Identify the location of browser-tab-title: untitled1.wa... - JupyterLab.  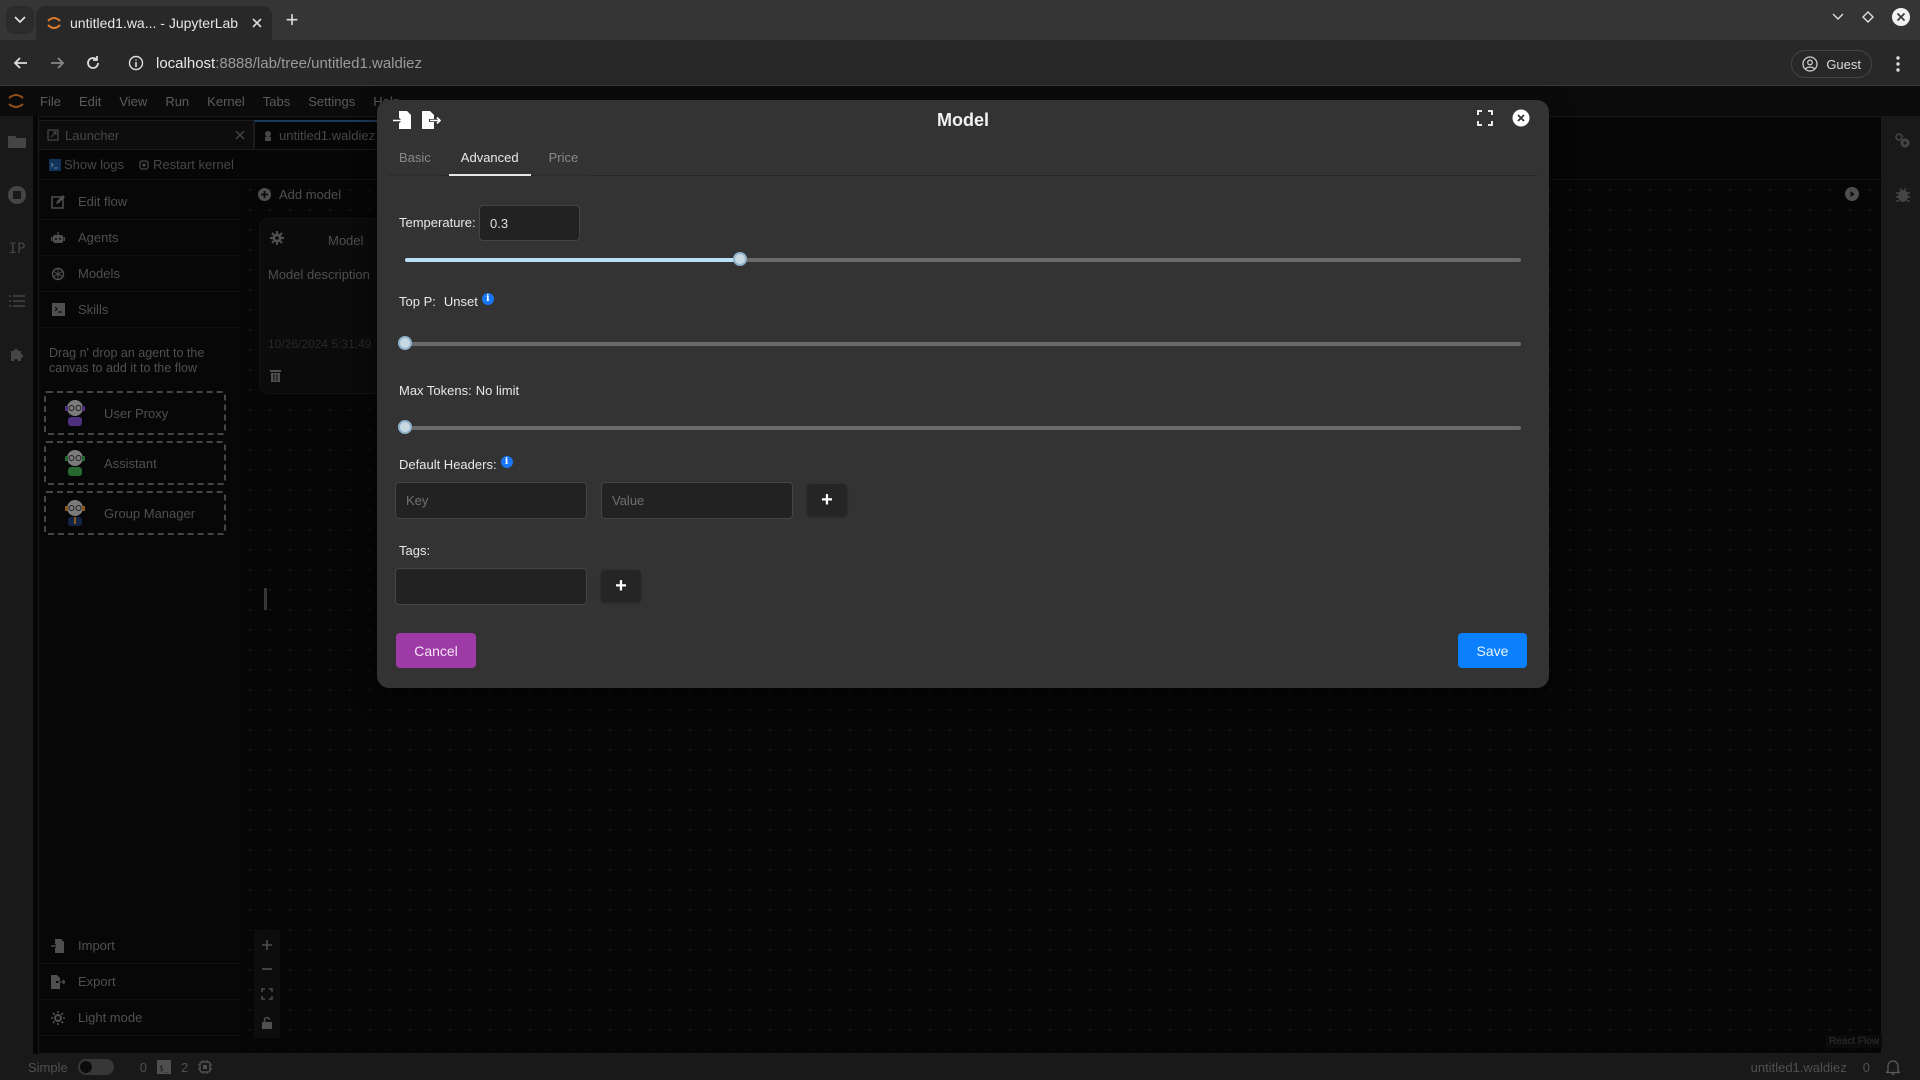
(154, 23).